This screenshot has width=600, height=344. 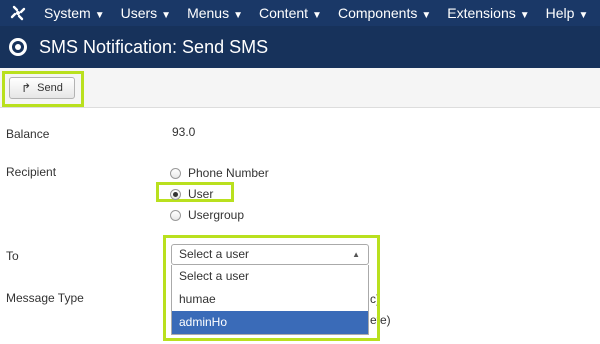 What do you see at coordinates (184, 132) in the screenshot?
I see `balance-value: 93.0` at bounding box center [184, 132].